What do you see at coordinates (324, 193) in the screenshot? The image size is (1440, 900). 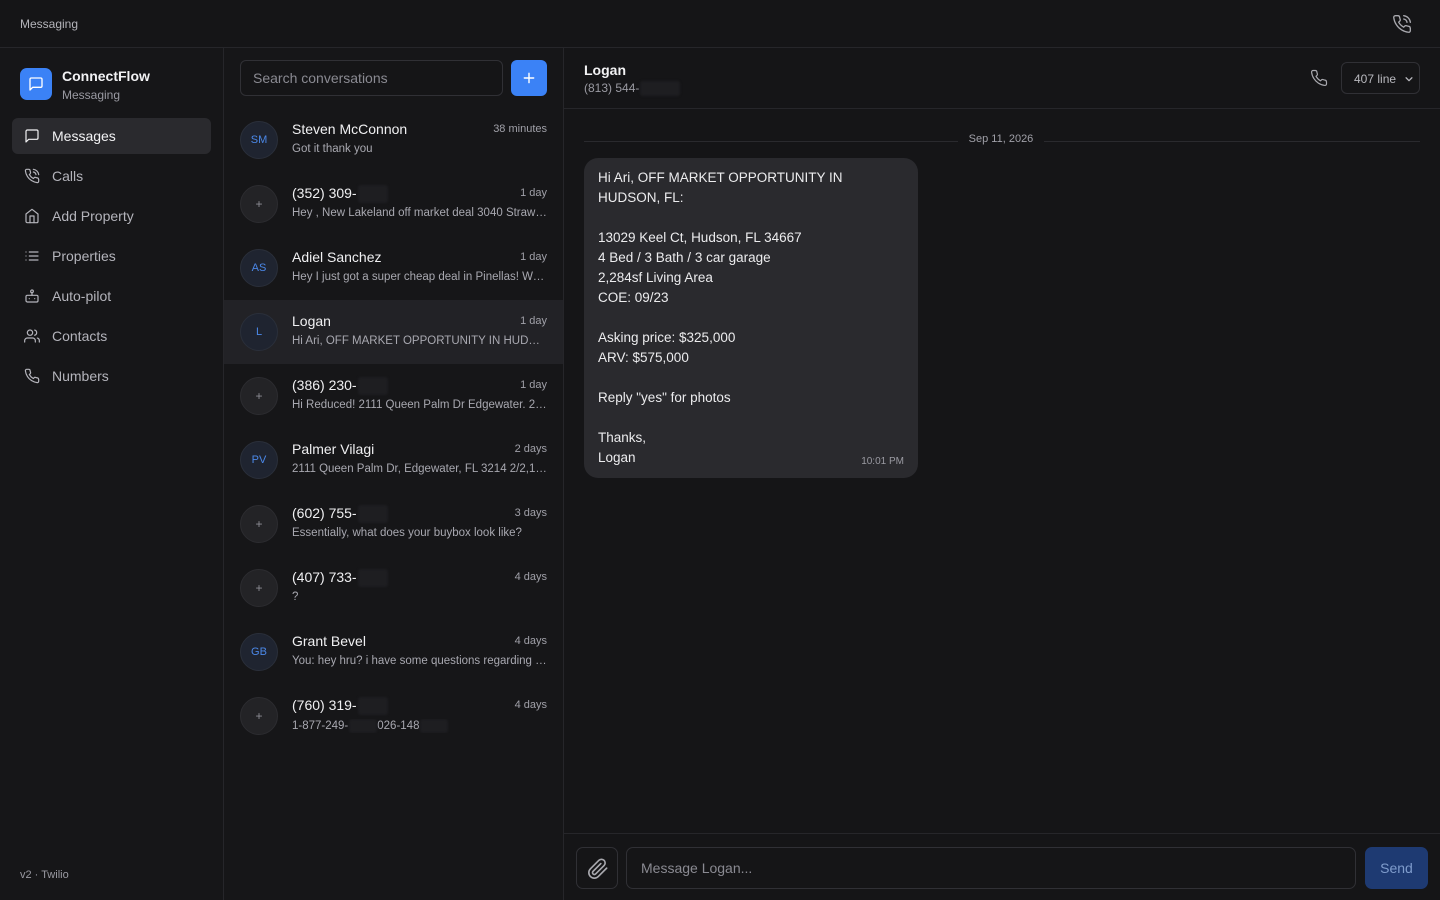 I see `phone-number: (352) 309-` at bounding box center [324, 193].